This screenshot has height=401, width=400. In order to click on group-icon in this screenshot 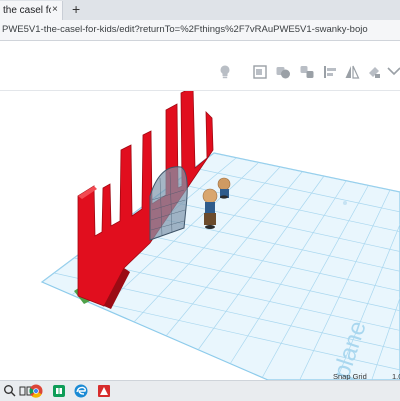, I will do `click(283, 72)`.